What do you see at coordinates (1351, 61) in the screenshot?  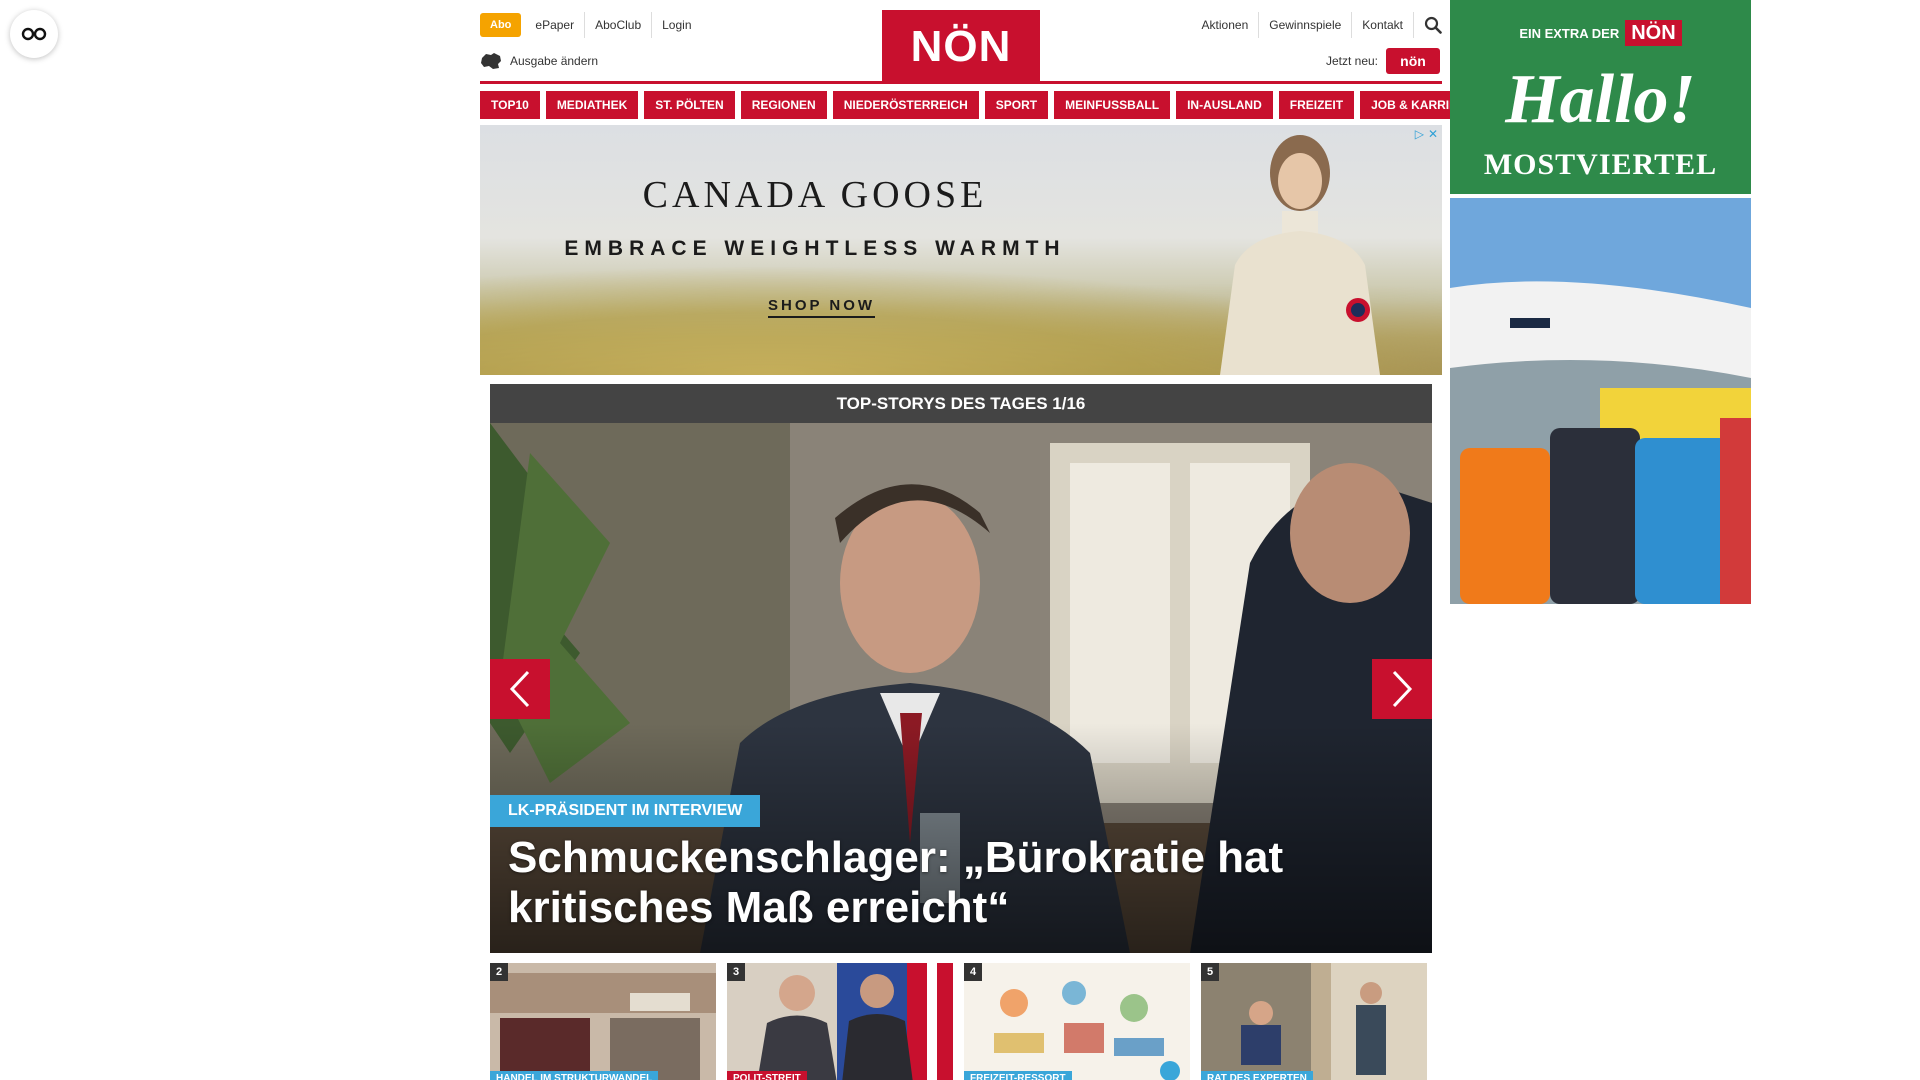 I see `jetzt-neu-label: Jetzt neu:` at bounding box center [1351, 61].